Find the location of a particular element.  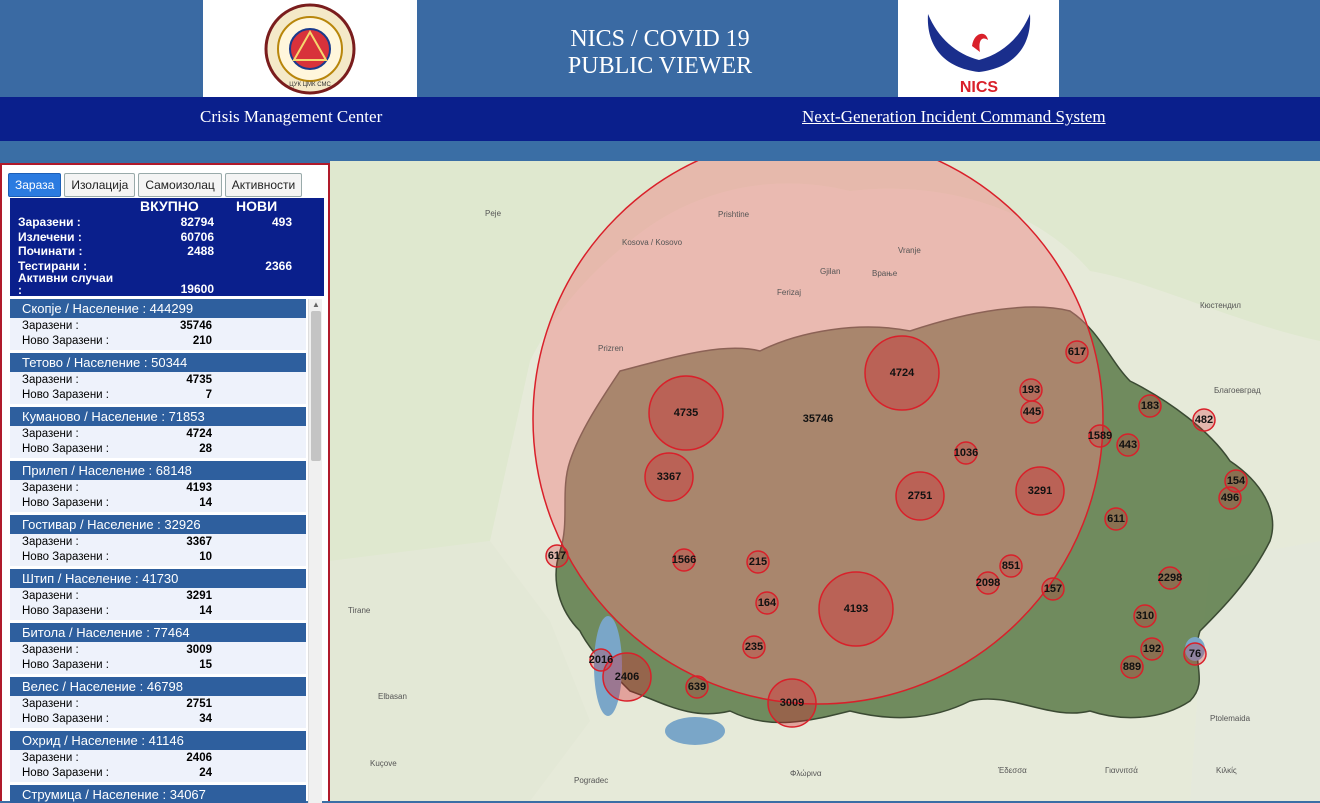

tab-self-isolation: Самоизолац is located at coordinates (180, 185).